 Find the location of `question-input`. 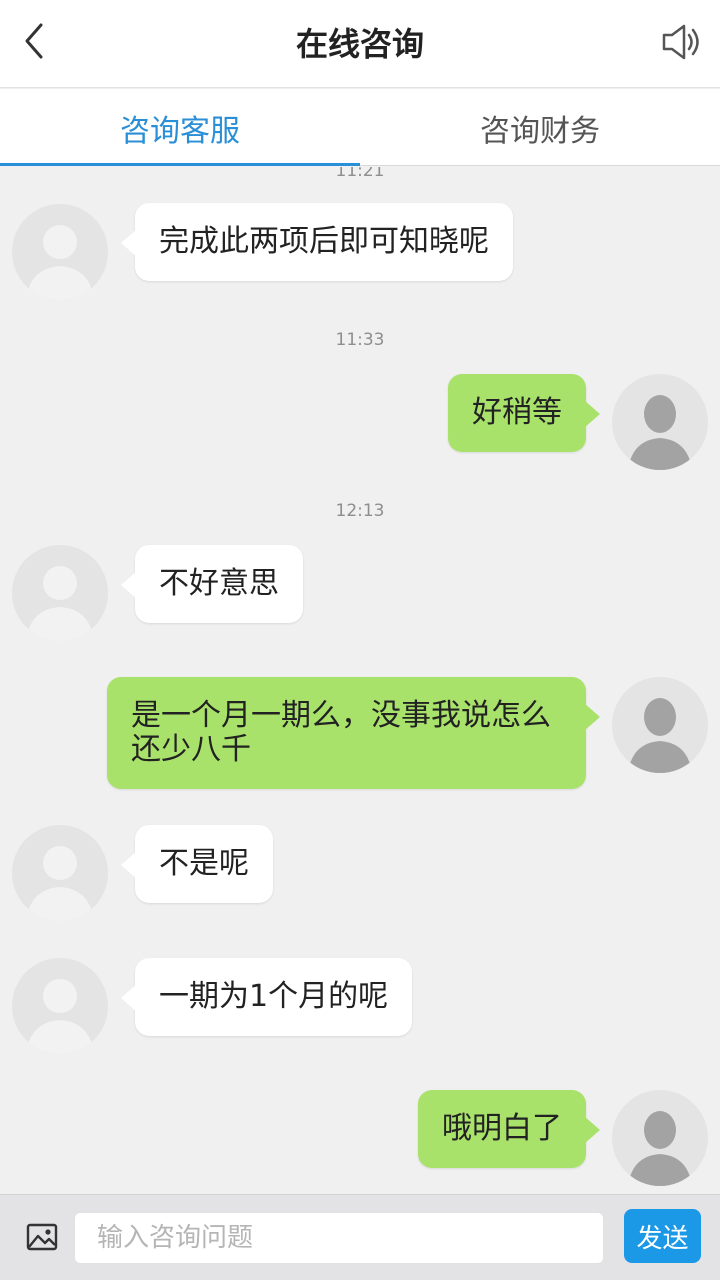

question-input is located at coordinates (339, 1238).